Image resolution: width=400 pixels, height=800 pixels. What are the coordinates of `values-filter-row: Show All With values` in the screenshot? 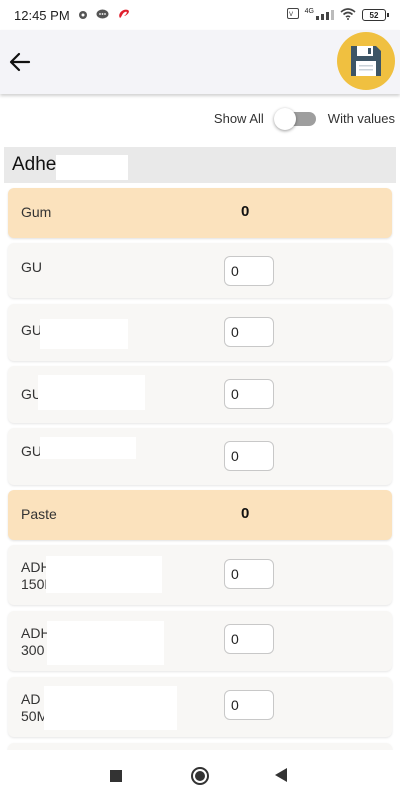 It's located at (200, 118).